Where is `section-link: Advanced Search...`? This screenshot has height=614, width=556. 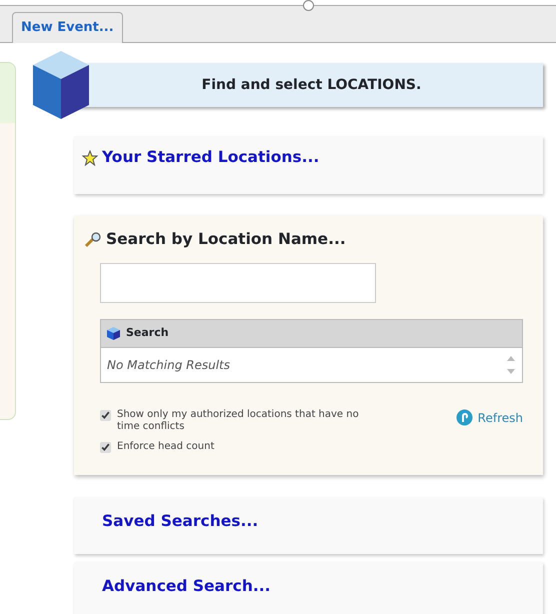
section-link: Advanced Search... is located at coordinates (186, 585).